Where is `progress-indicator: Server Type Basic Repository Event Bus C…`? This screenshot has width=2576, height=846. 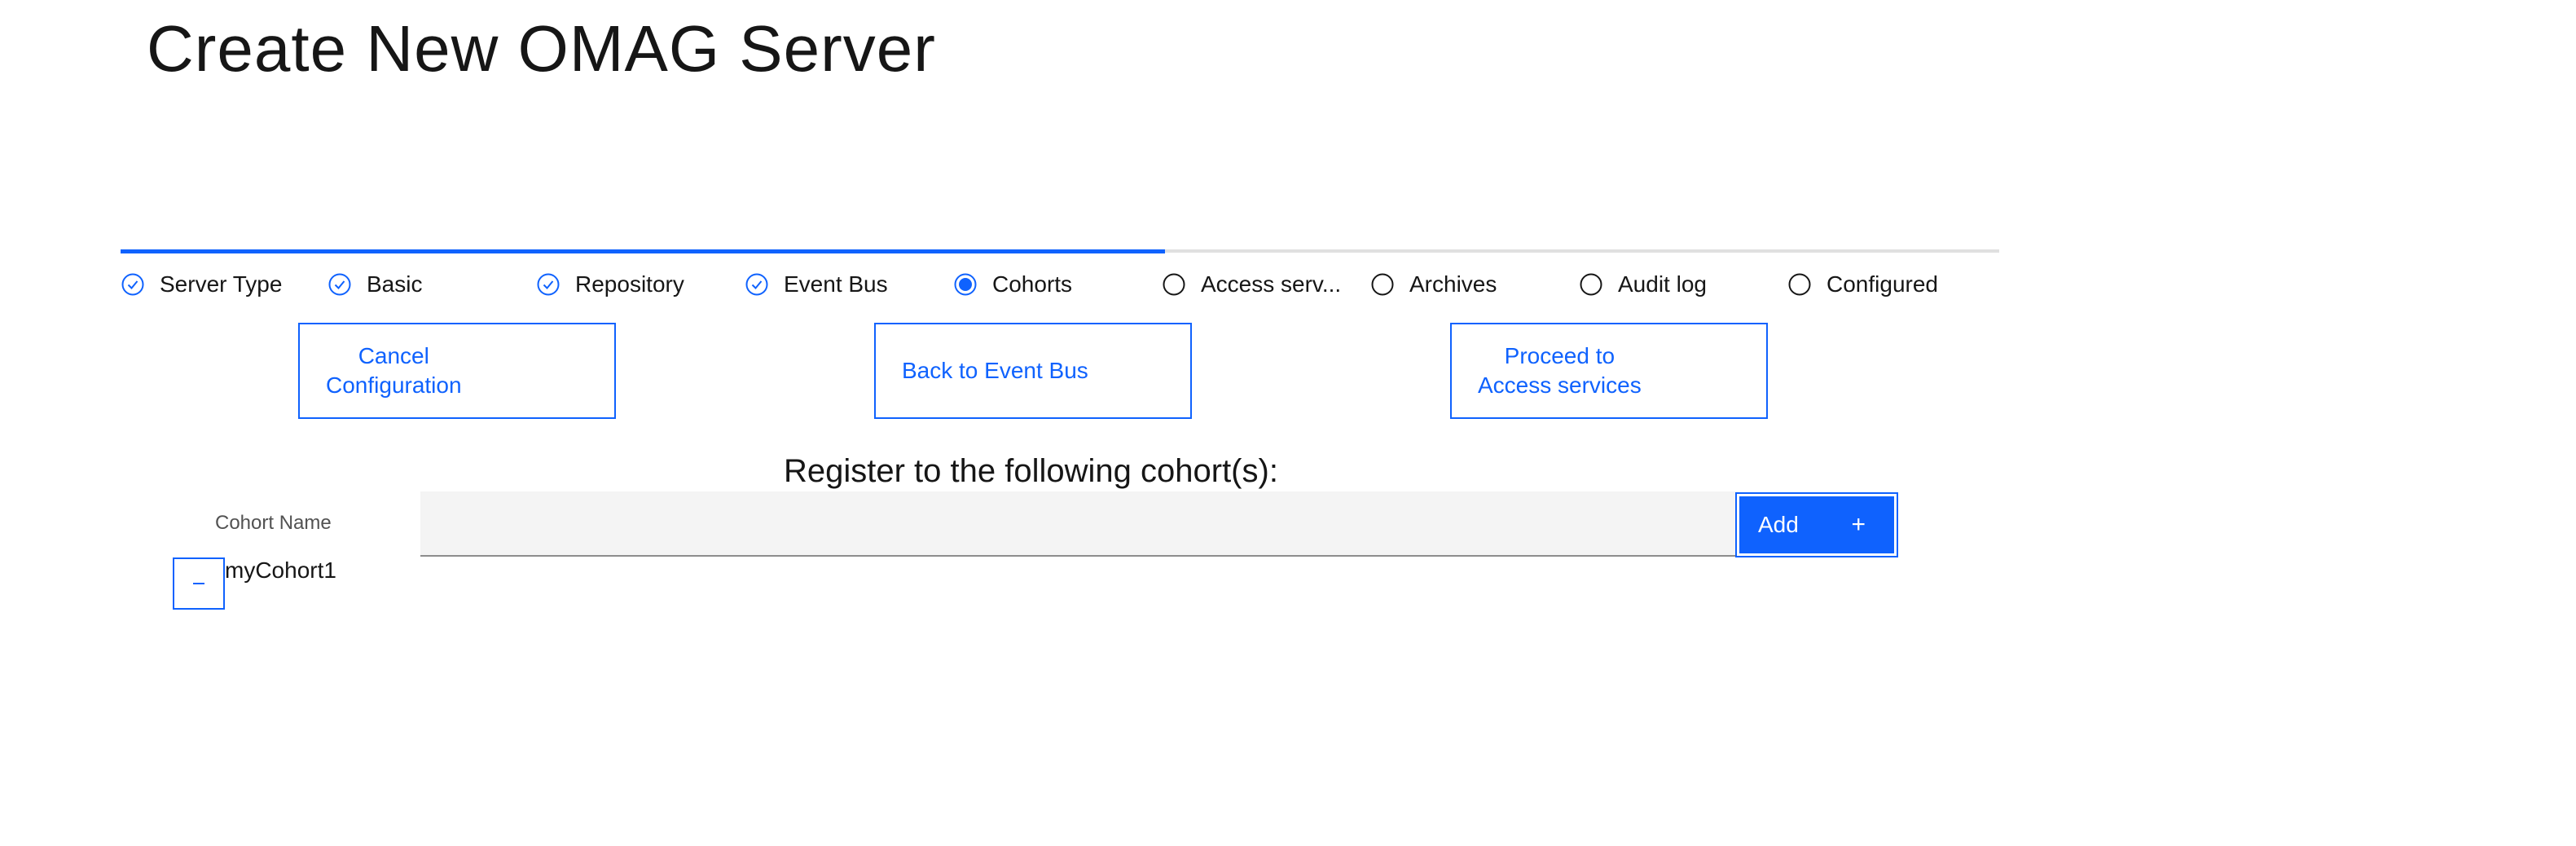
progress-indicator: Server Type Basic Repository Event Bus C… is located at coordinates (1060, 282).